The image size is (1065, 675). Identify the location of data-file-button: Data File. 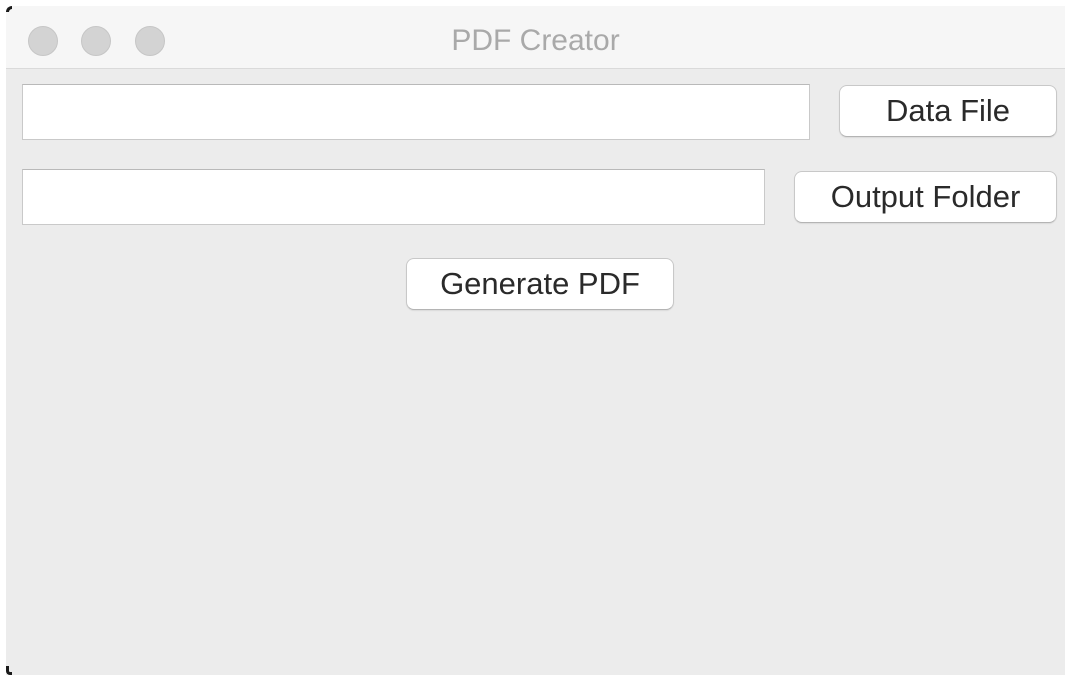
(948, 111).